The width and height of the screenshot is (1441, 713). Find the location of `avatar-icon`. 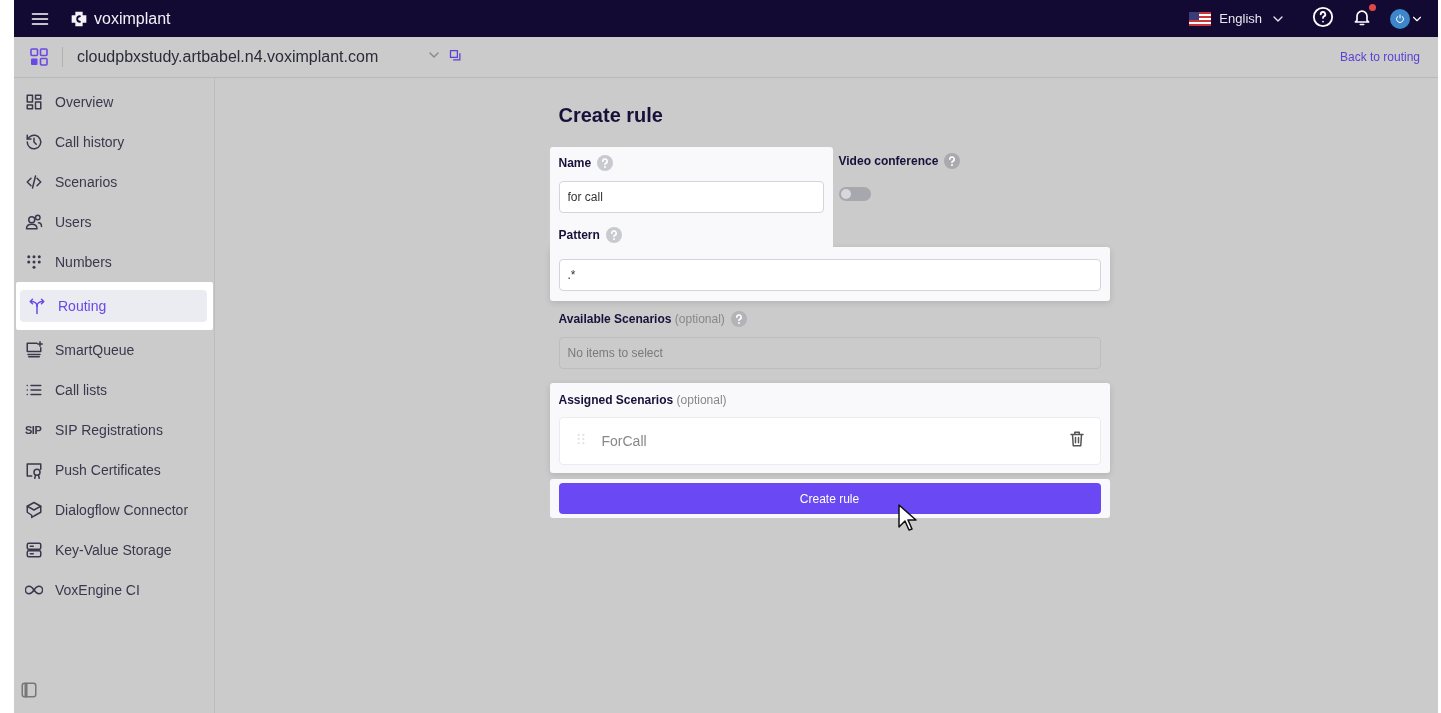

avatar-icon is located at coordinates (1400, 18).